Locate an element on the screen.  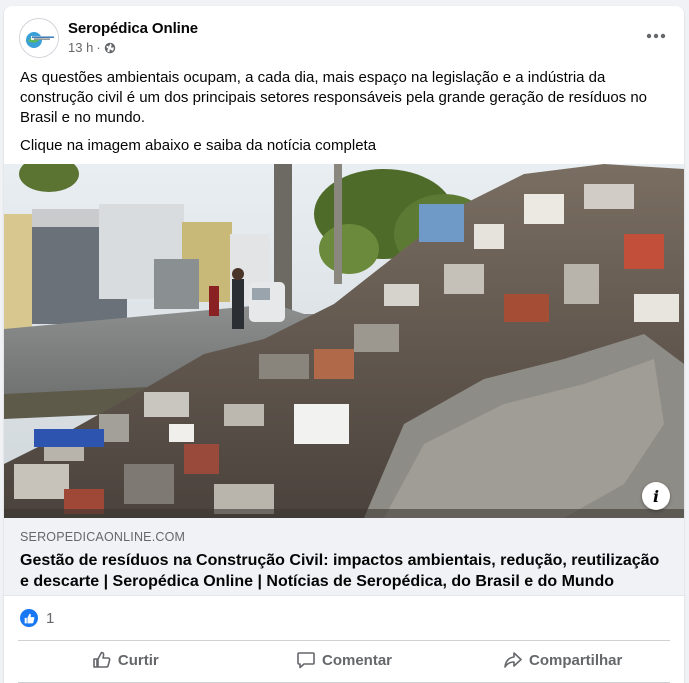
thumbs-up-icon is located at coordinates (29, 618).